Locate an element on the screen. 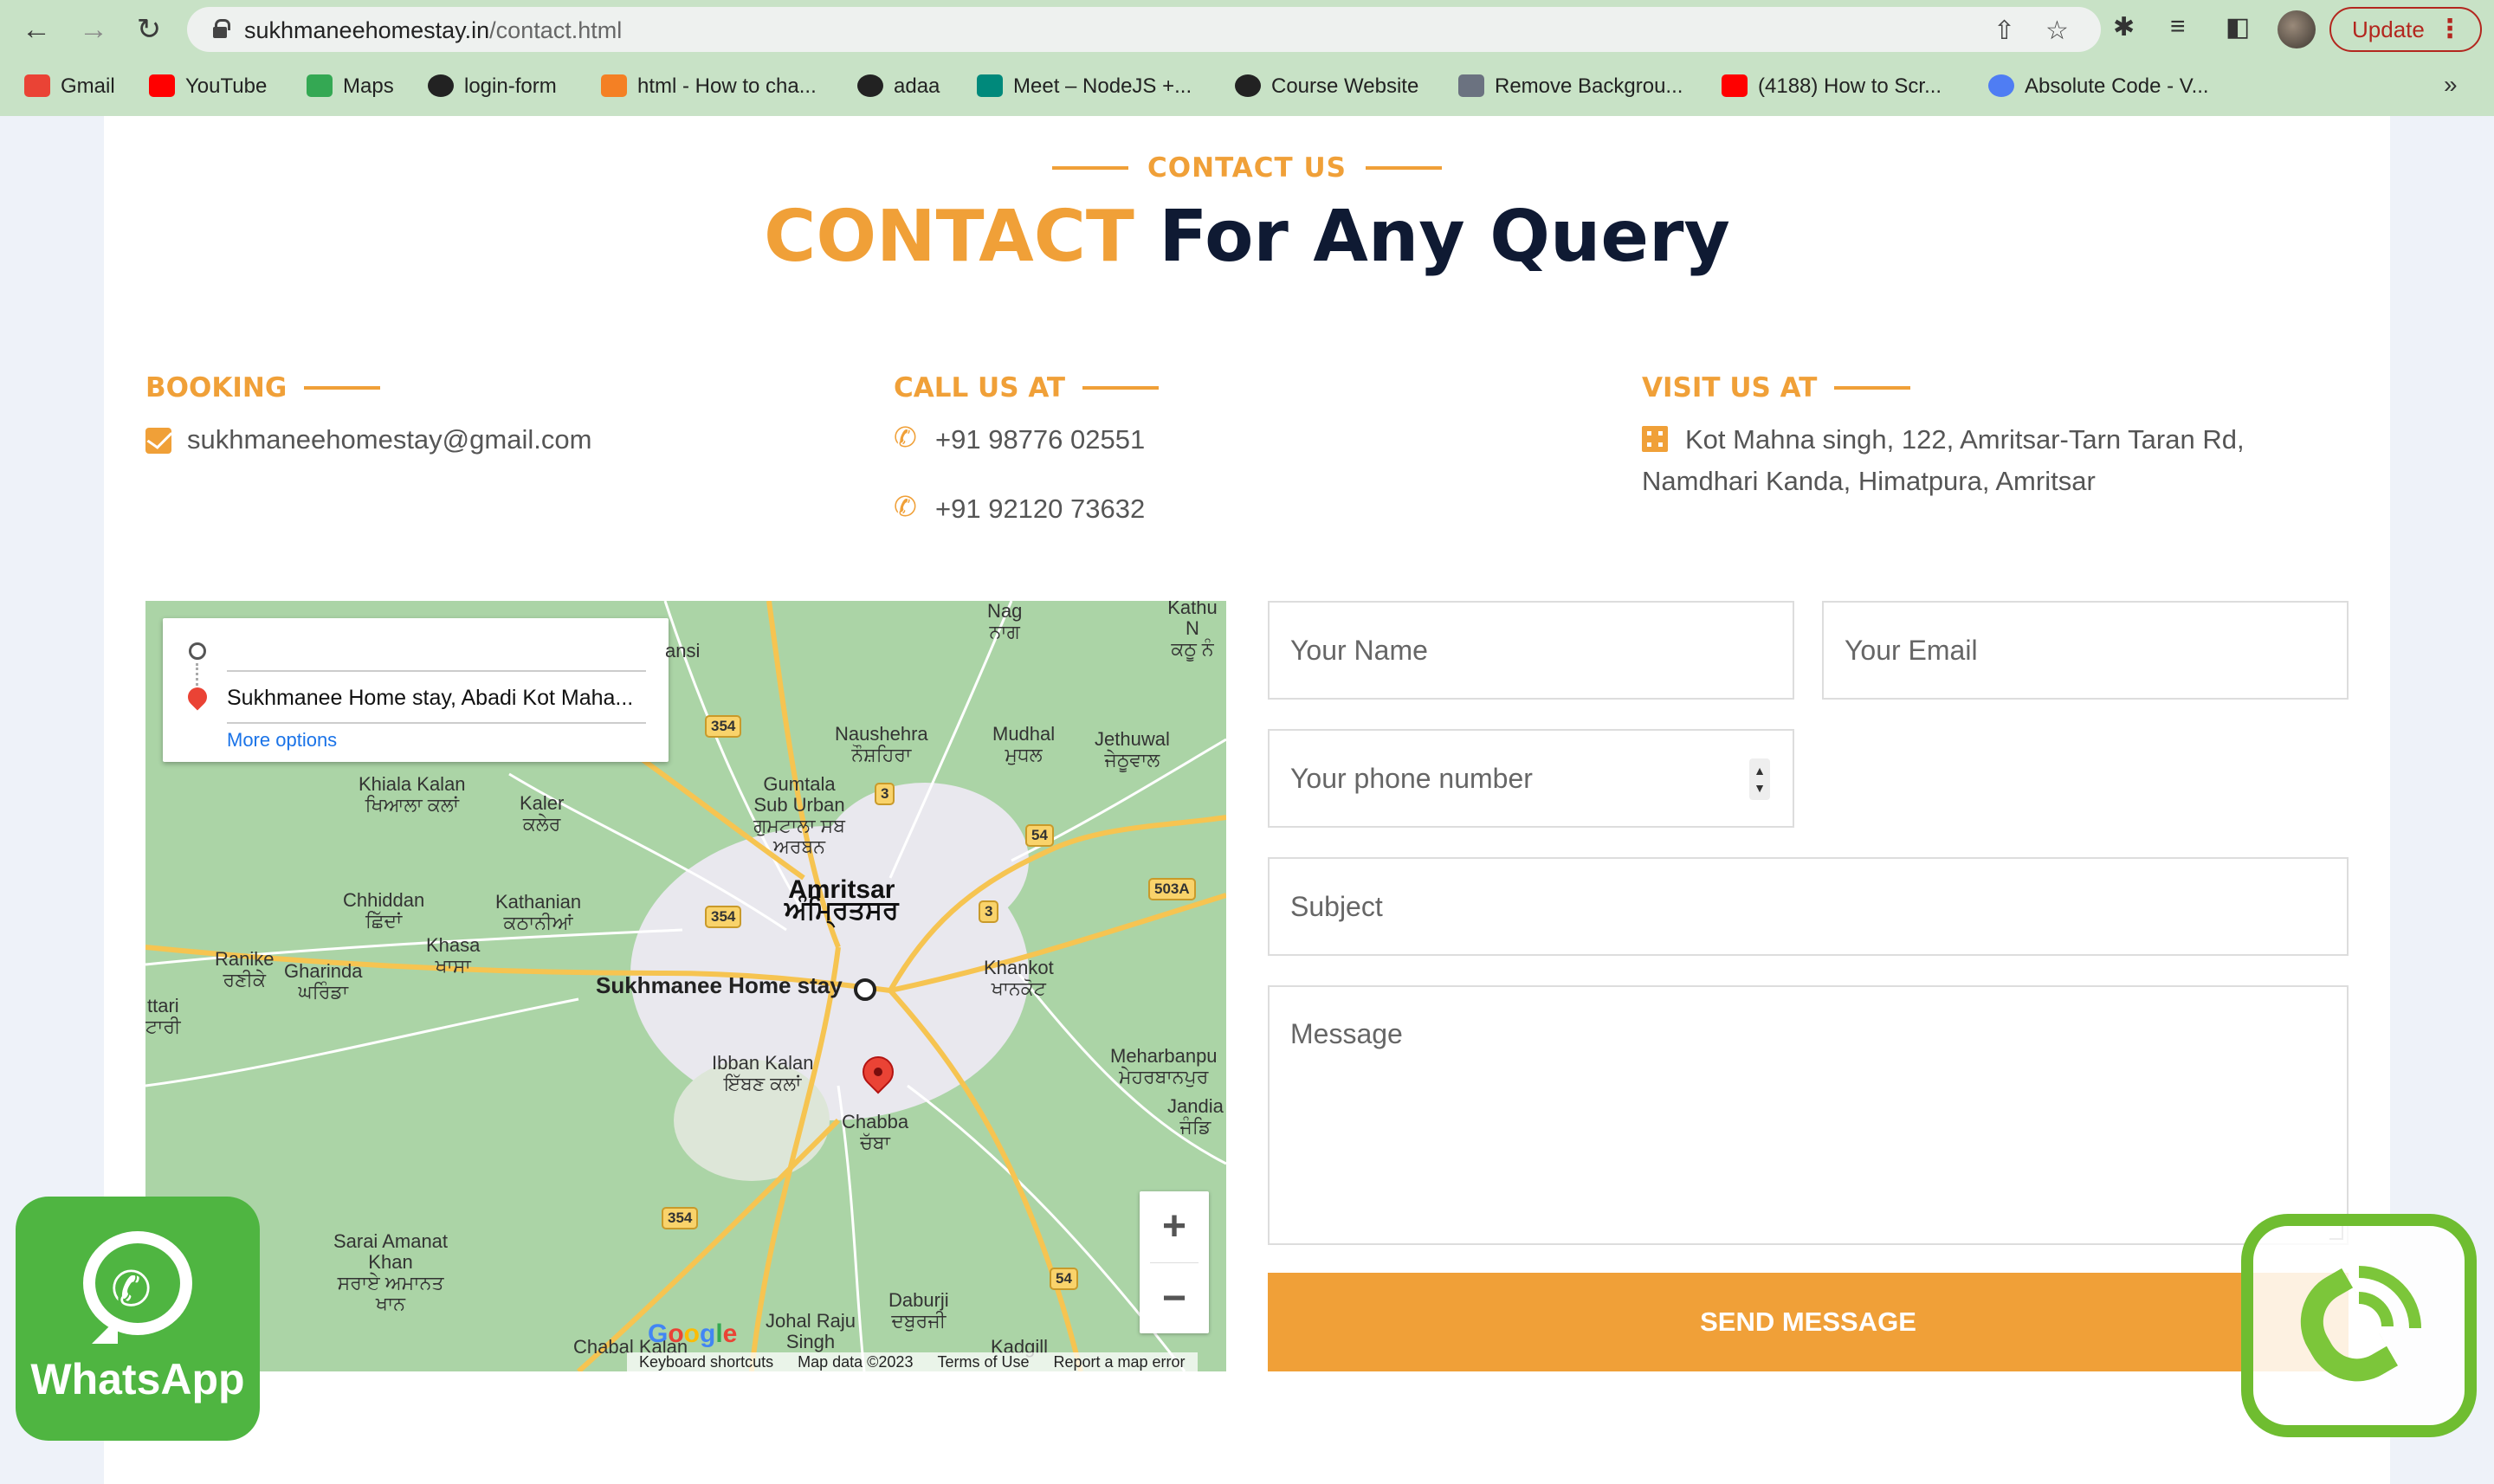 The width and height of the screenshot is (2494, 1484). map-place-label: Jandia ਜੰਡਿ is located at coordinates (1195, 1116).